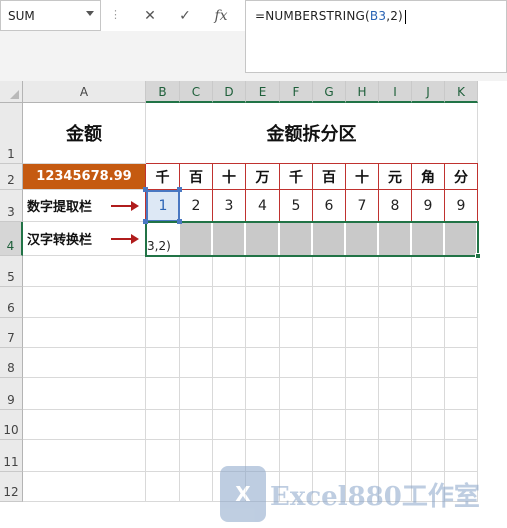 This screenshot has height=528, width=507. I want to click on column-header-G: G, so click(329, 92).